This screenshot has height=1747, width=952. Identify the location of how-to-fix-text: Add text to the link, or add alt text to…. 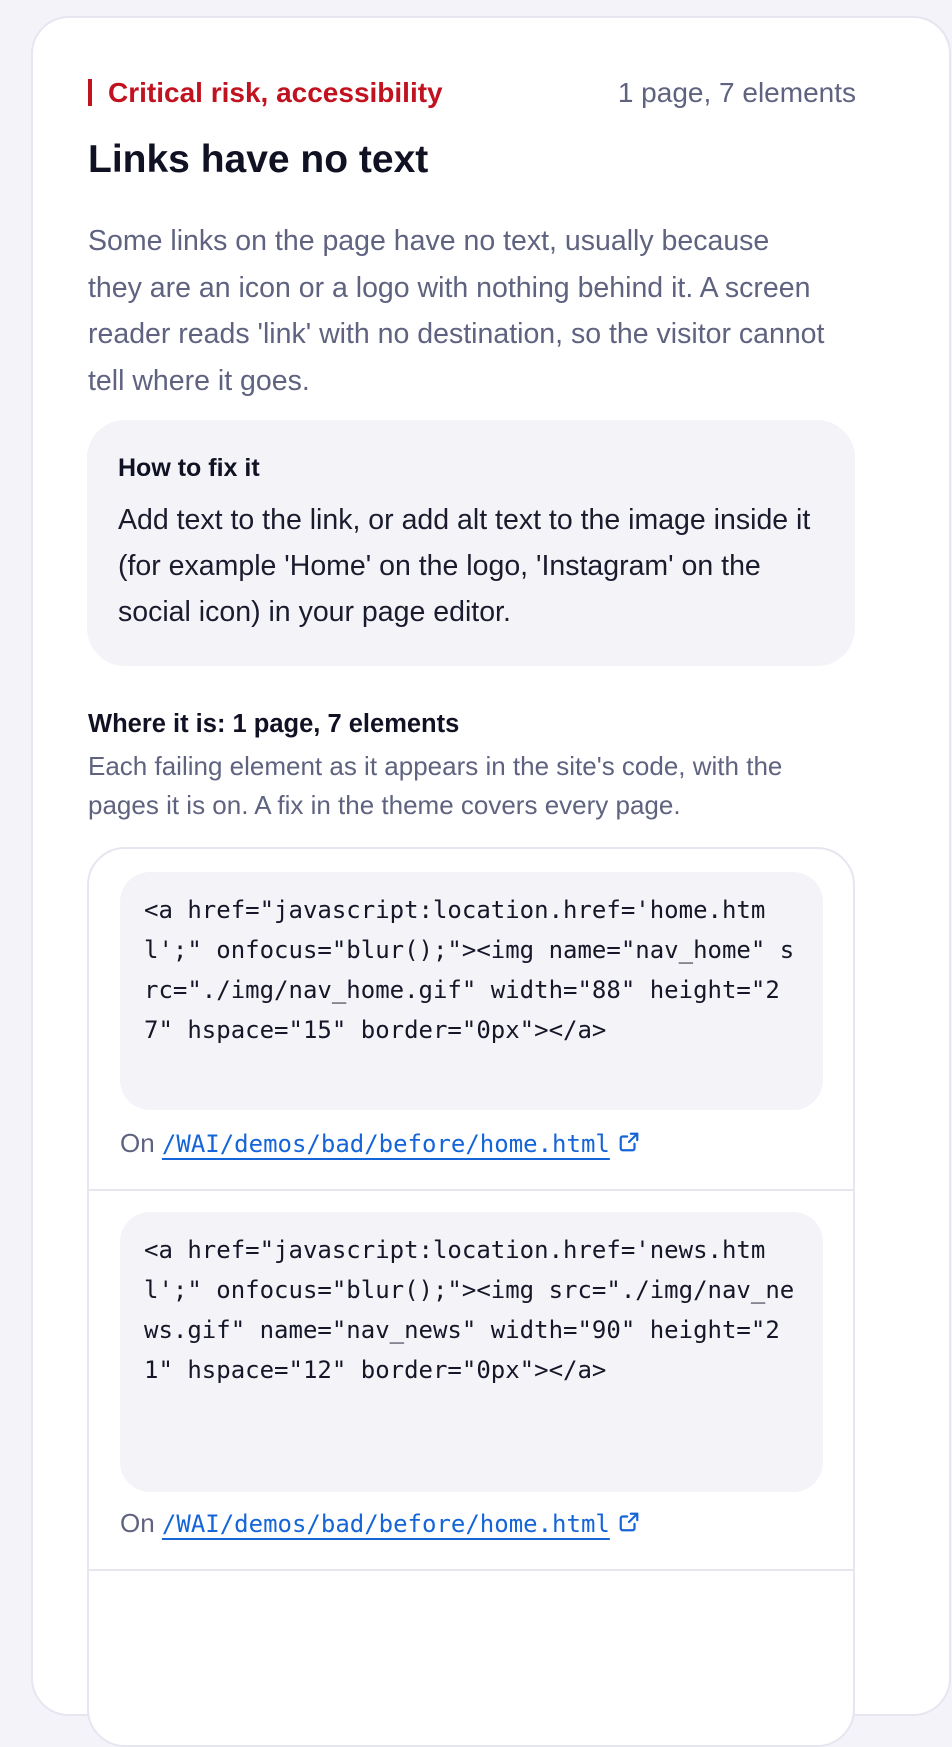
(464, 566).